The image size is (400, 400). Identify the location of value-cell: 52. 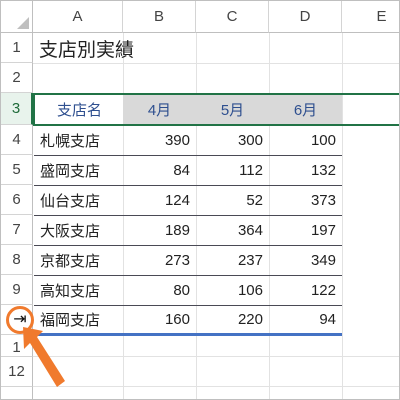
(232, 200).